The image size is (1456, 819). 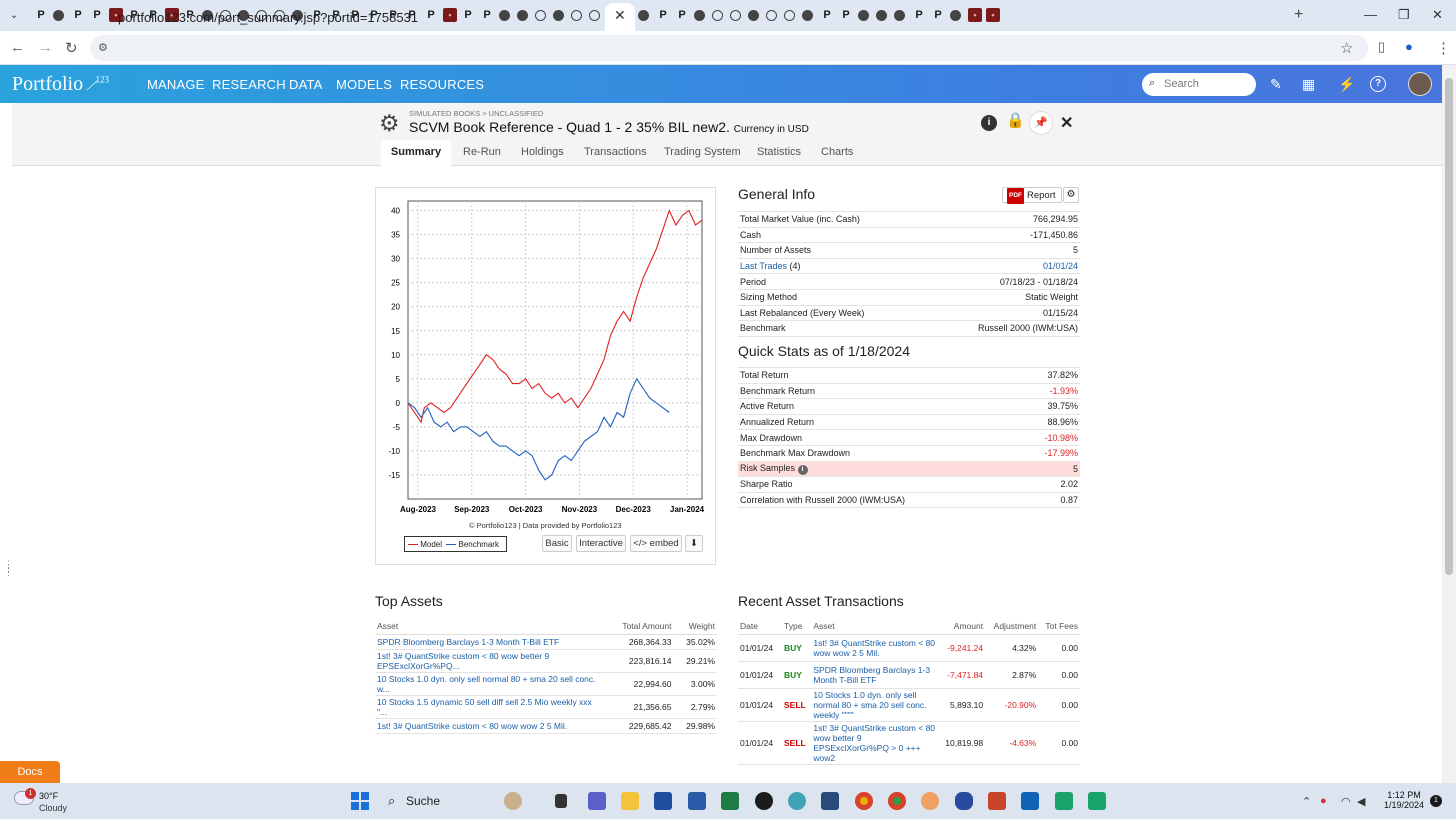 I want to click on column-header: Total Amount, so click(x=638, y=626).